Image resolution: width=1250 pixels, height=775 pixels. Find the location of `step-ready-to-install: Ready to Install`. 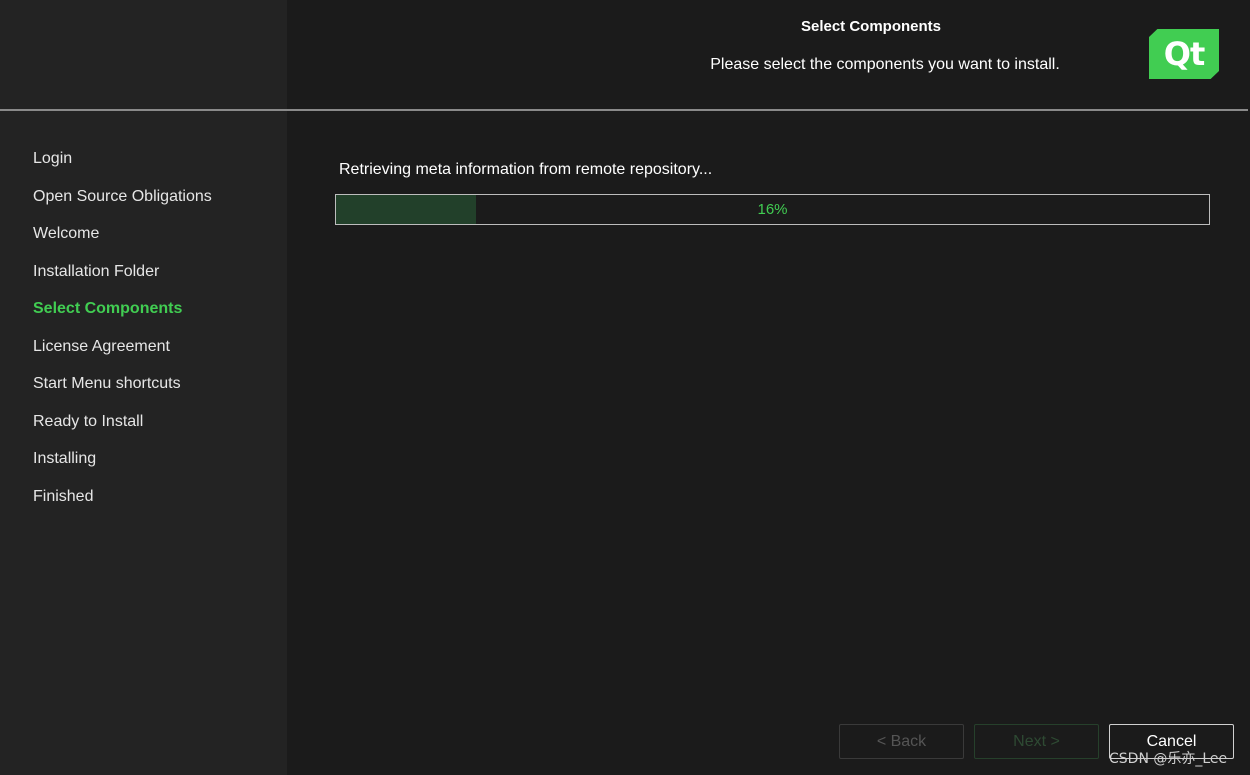

step-ready-to-install: Ready to Install is located at coordinates (88, 421).